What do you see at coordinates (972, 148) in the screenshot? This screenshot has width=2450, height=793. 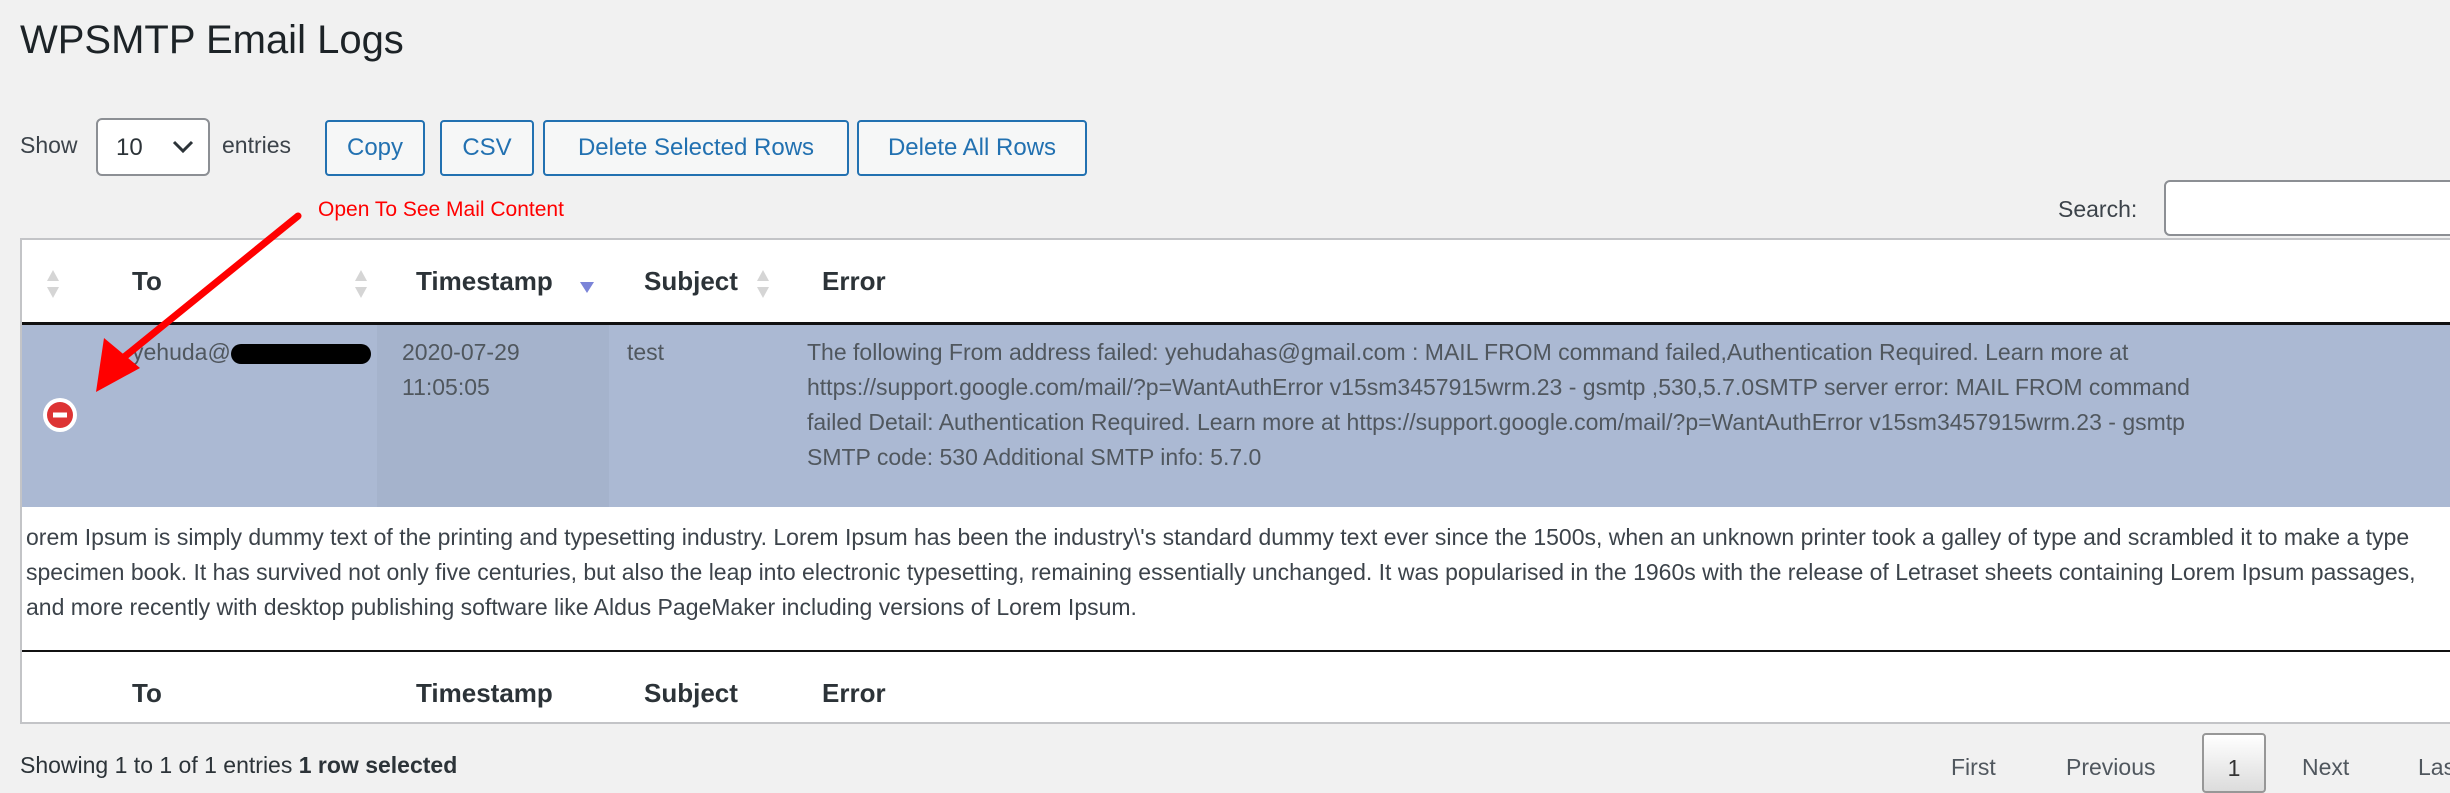 I see `delete-all-rows-button: Delete All Rows` at bounding box center [972, 148].